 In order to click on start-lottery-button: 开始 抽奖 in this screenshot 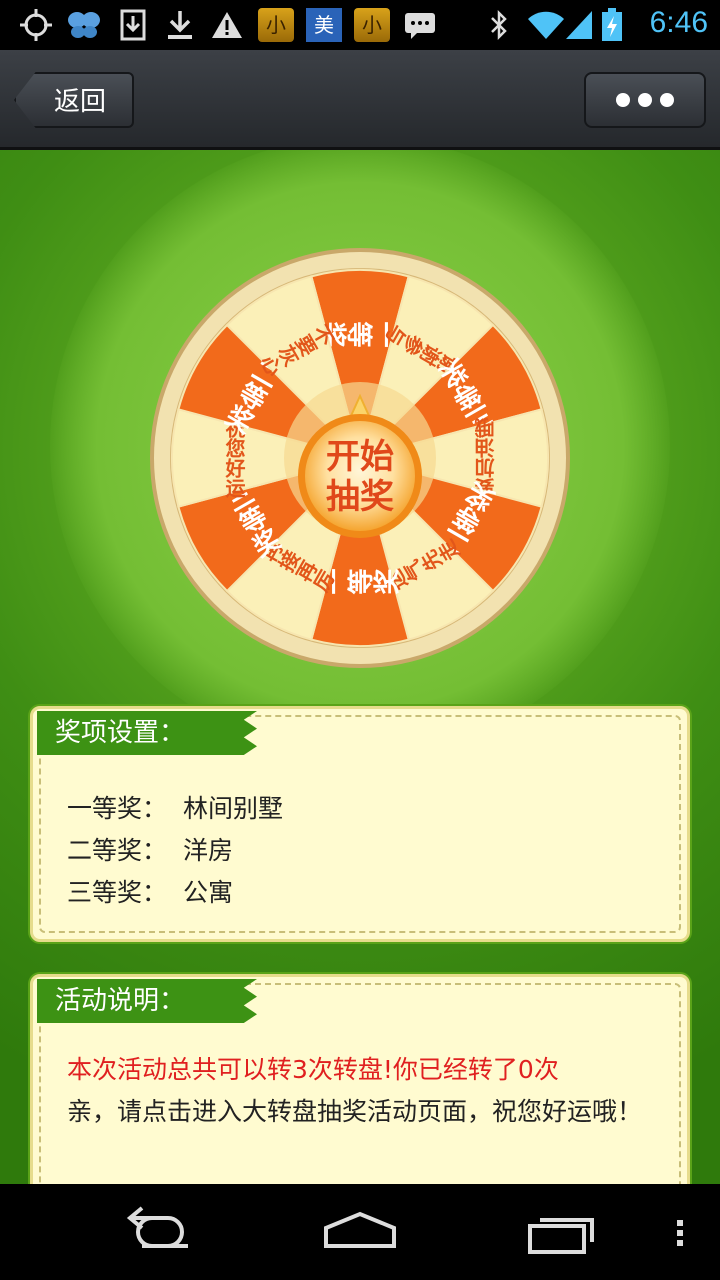, I will do `click(360, 464)`.